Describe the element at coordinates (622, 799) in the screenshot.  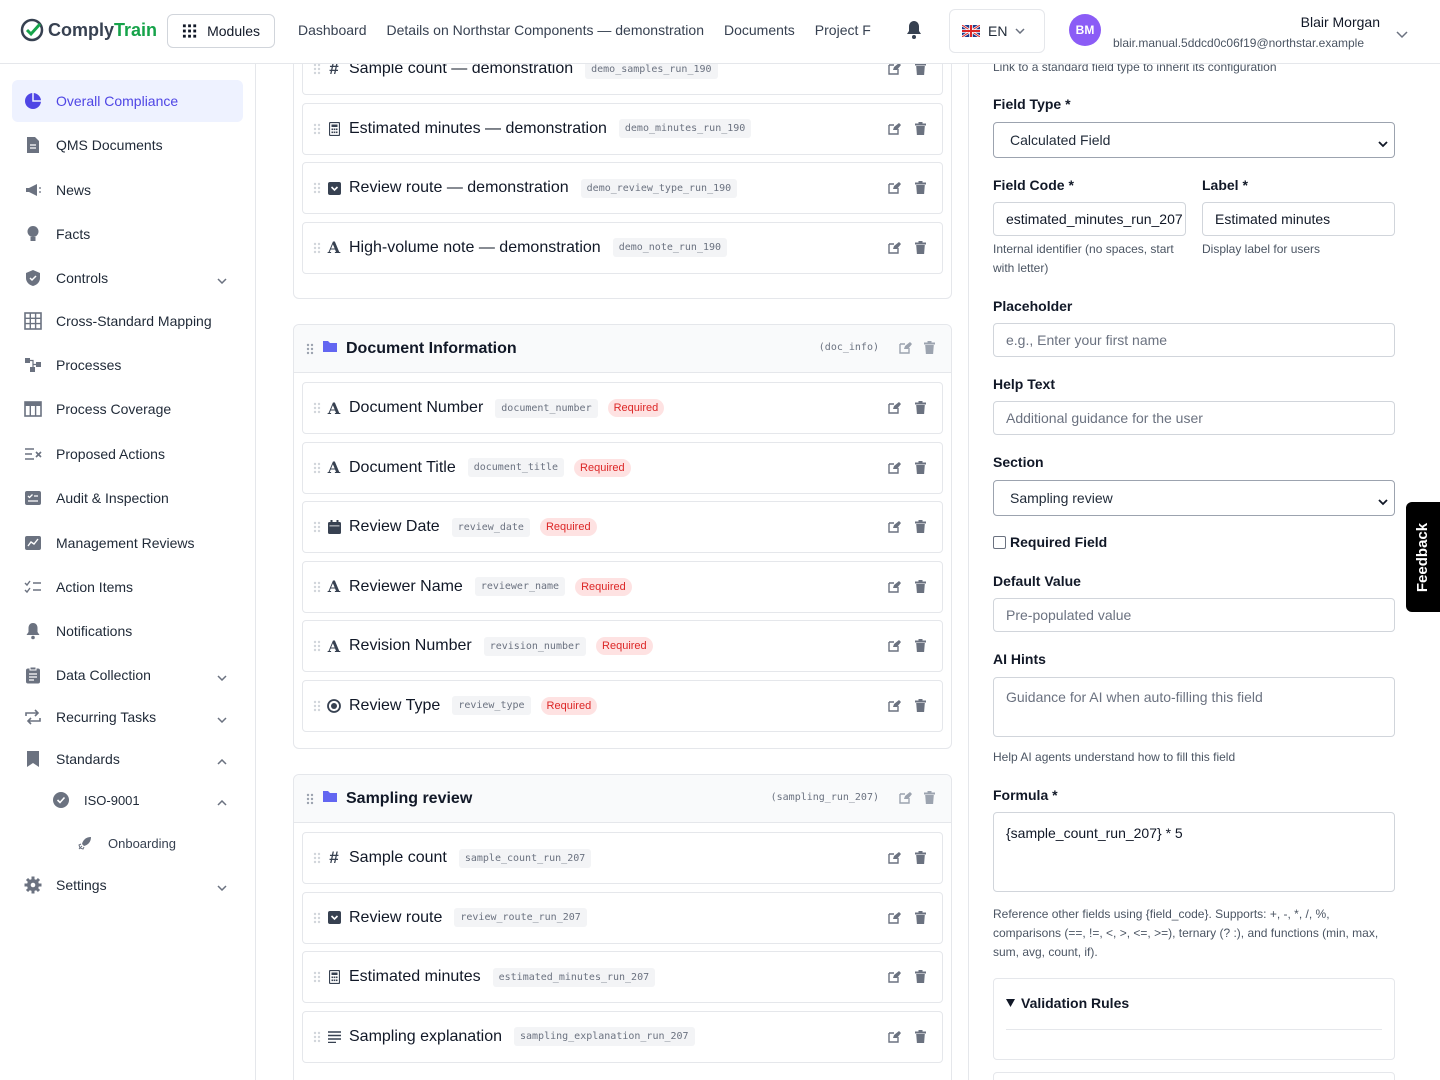
I see `section-header: Sampling review (sampling_run_207)` at that location.